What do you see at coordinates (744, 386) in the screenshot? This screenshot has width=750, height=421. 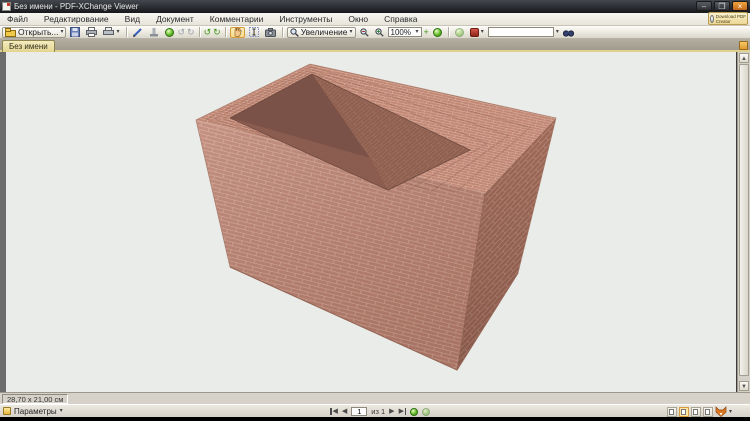 I see `scroll-down-arrow-icon: ▼` at bounding box center [744, 386].